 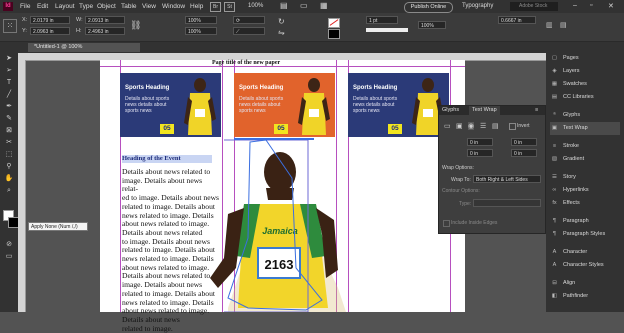 What do you see at coordinates (524, 153) in the screenshot?
I see `right-offset-field: 0 in` at bounding box center [524, 153].